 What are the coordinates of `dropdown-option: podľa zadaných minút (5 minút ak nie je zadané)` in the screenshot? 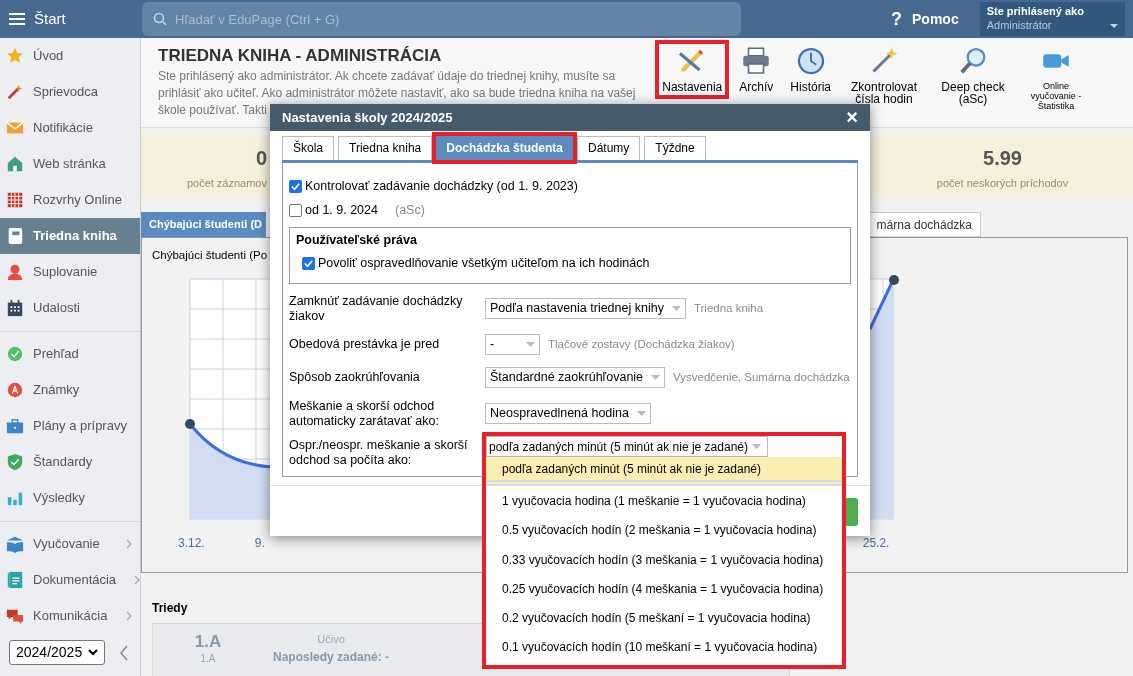 It's located at (664, 472).